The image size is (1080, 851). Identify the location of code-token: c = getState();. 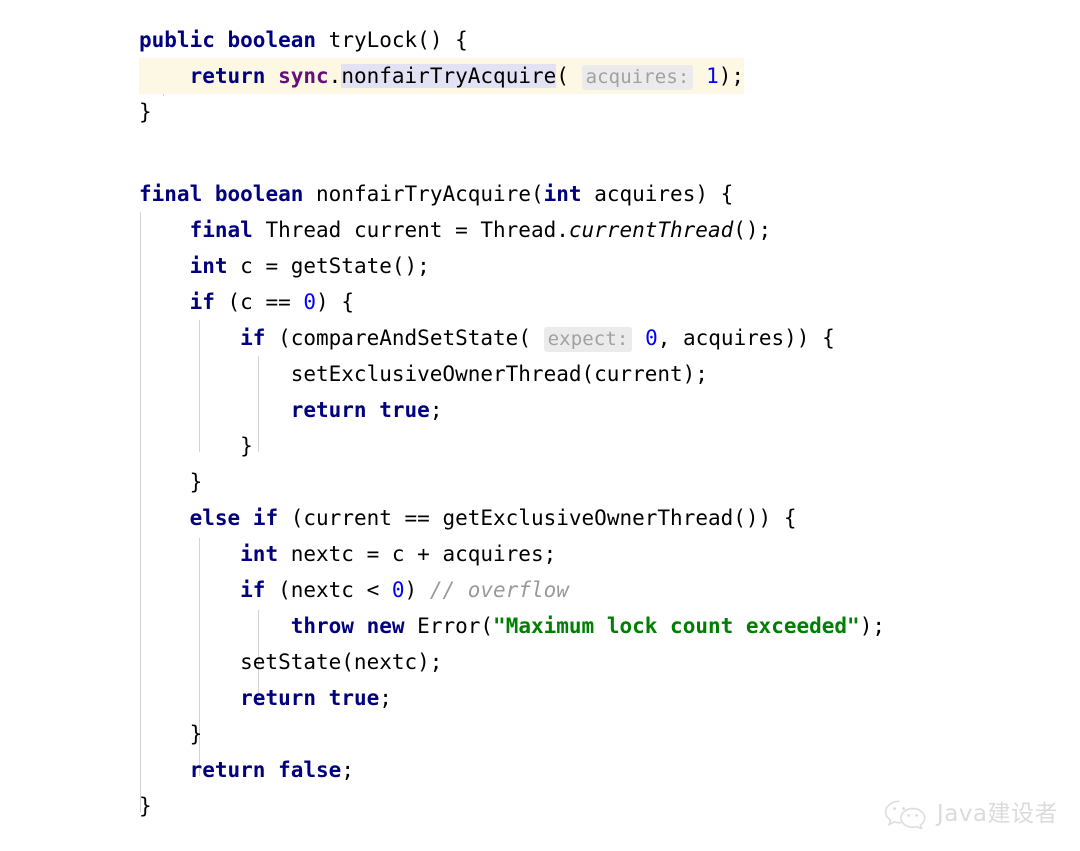
(328, 266).